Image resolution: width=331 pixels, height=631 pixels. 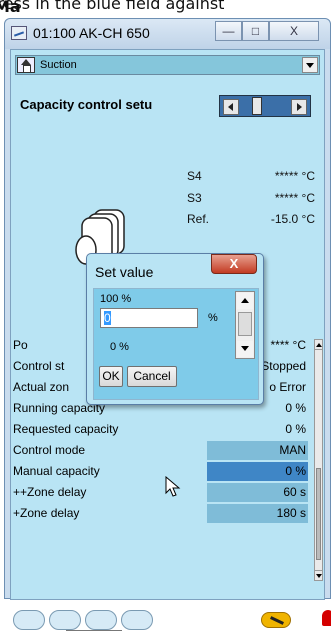 What do you see at coordinates (167, 34) in the screenshot?
I see `title-bar: 01:100 AK-CH 650 — □ X` at bounding box center [167, 34].